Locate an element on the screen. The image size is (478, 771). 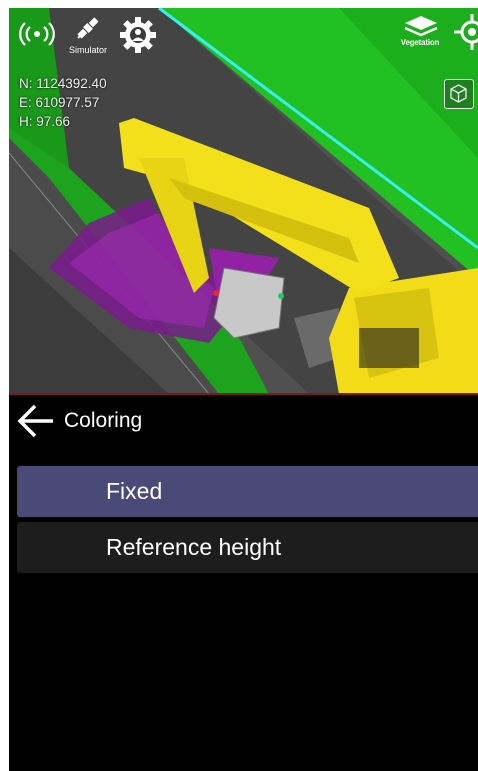
cube-icon is located at coordinates (458, 93).